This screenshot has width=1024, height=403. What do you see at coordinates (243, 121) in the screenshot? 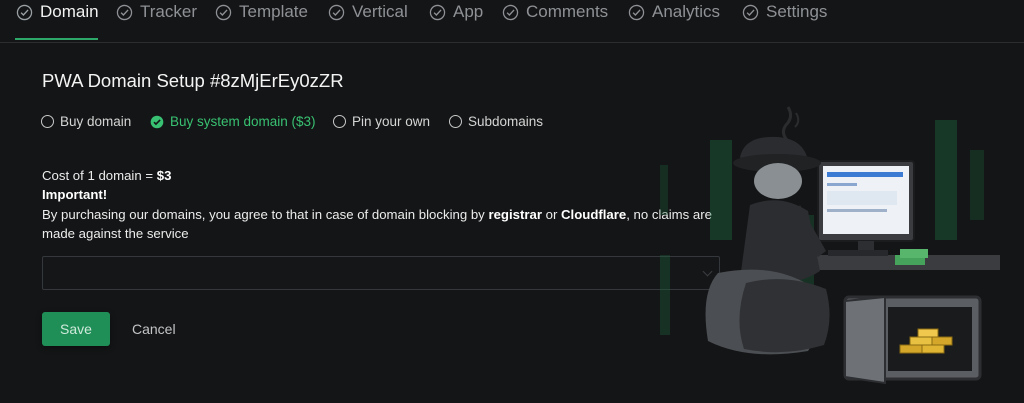
I see `radio-label: Buy system domain ($3)` at bounding box center [243, 121].